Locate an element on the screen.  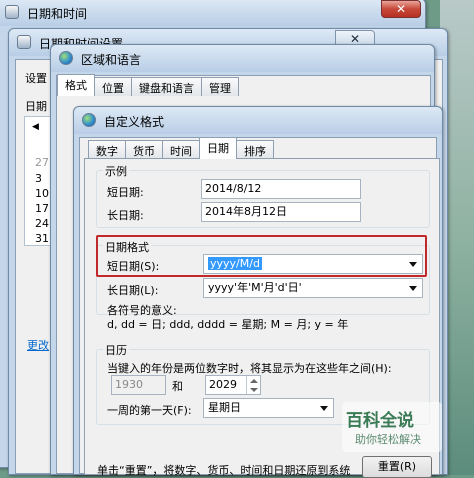
calendar-day: 10 is located at coordinates (42, 193).